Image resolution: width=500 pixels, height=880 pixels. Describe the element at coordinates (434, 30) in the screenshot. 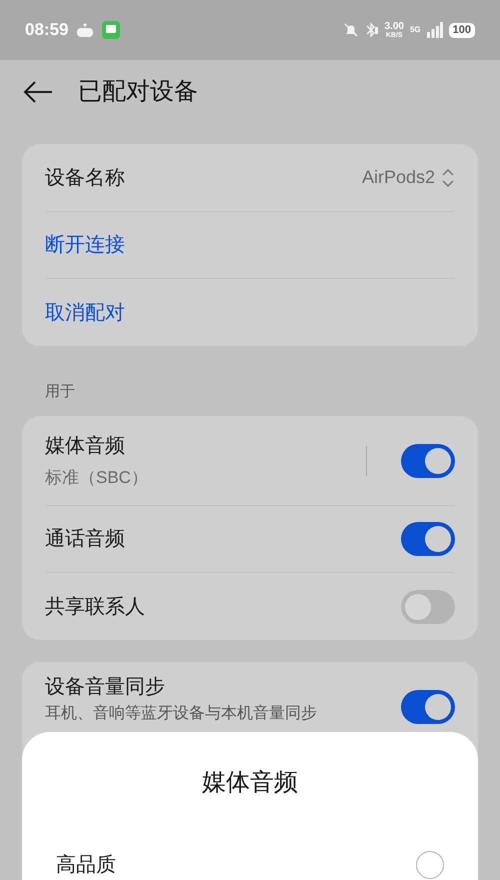

I see `signal-icon` at that location.